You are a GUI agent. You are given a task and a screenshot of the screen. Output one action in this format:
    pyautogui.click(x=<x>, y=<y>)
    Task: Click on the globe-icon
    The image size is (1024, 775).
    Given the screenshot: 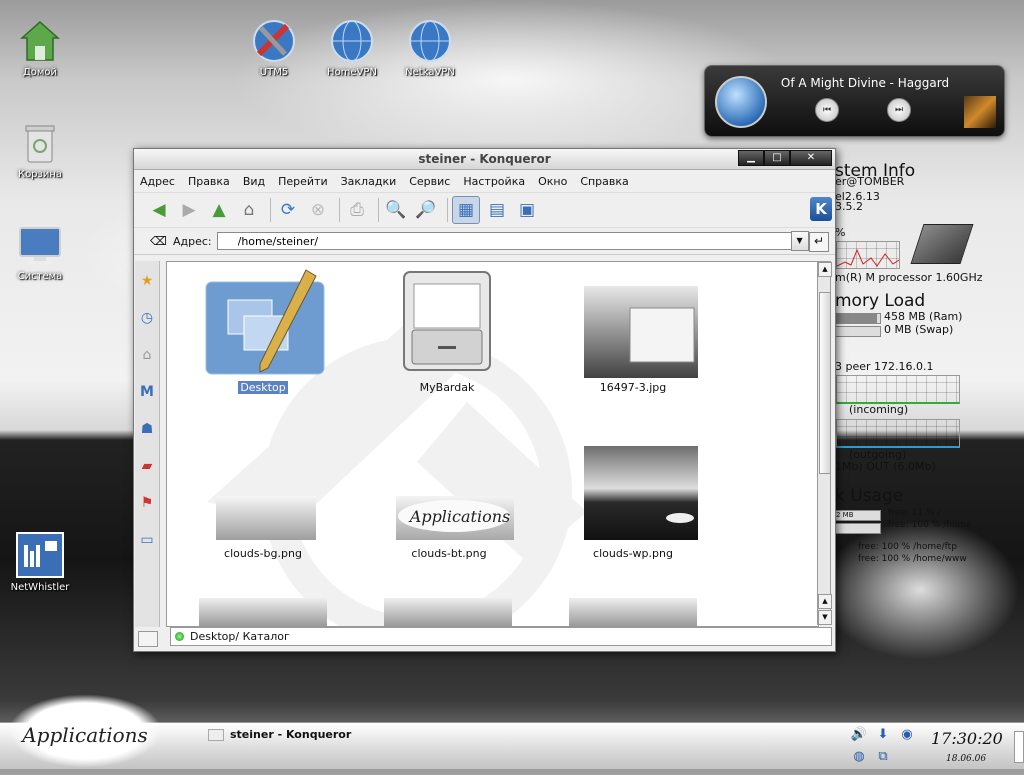 What is the action you would take?
    pyautogui.click(x=352, y=41)
    